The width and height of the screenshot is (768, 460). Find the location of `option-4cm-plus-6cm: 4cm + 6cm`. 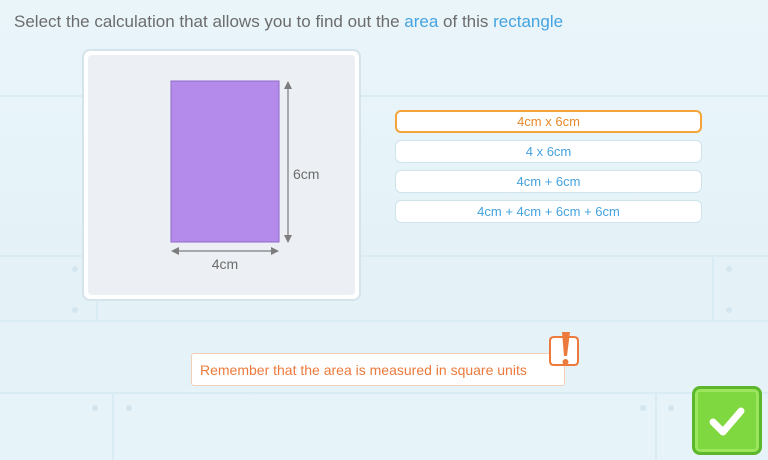

option-4cm-plus-6cm: 4cm + 6cm is located at coordinates (548, 181).